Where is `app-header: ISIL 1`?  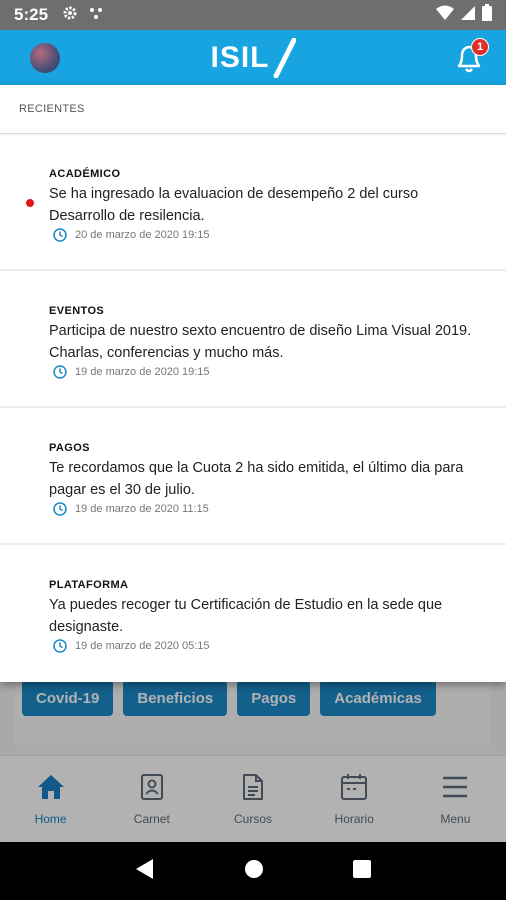
app-header: ISIL 1 is located at coordinates (253, 57).